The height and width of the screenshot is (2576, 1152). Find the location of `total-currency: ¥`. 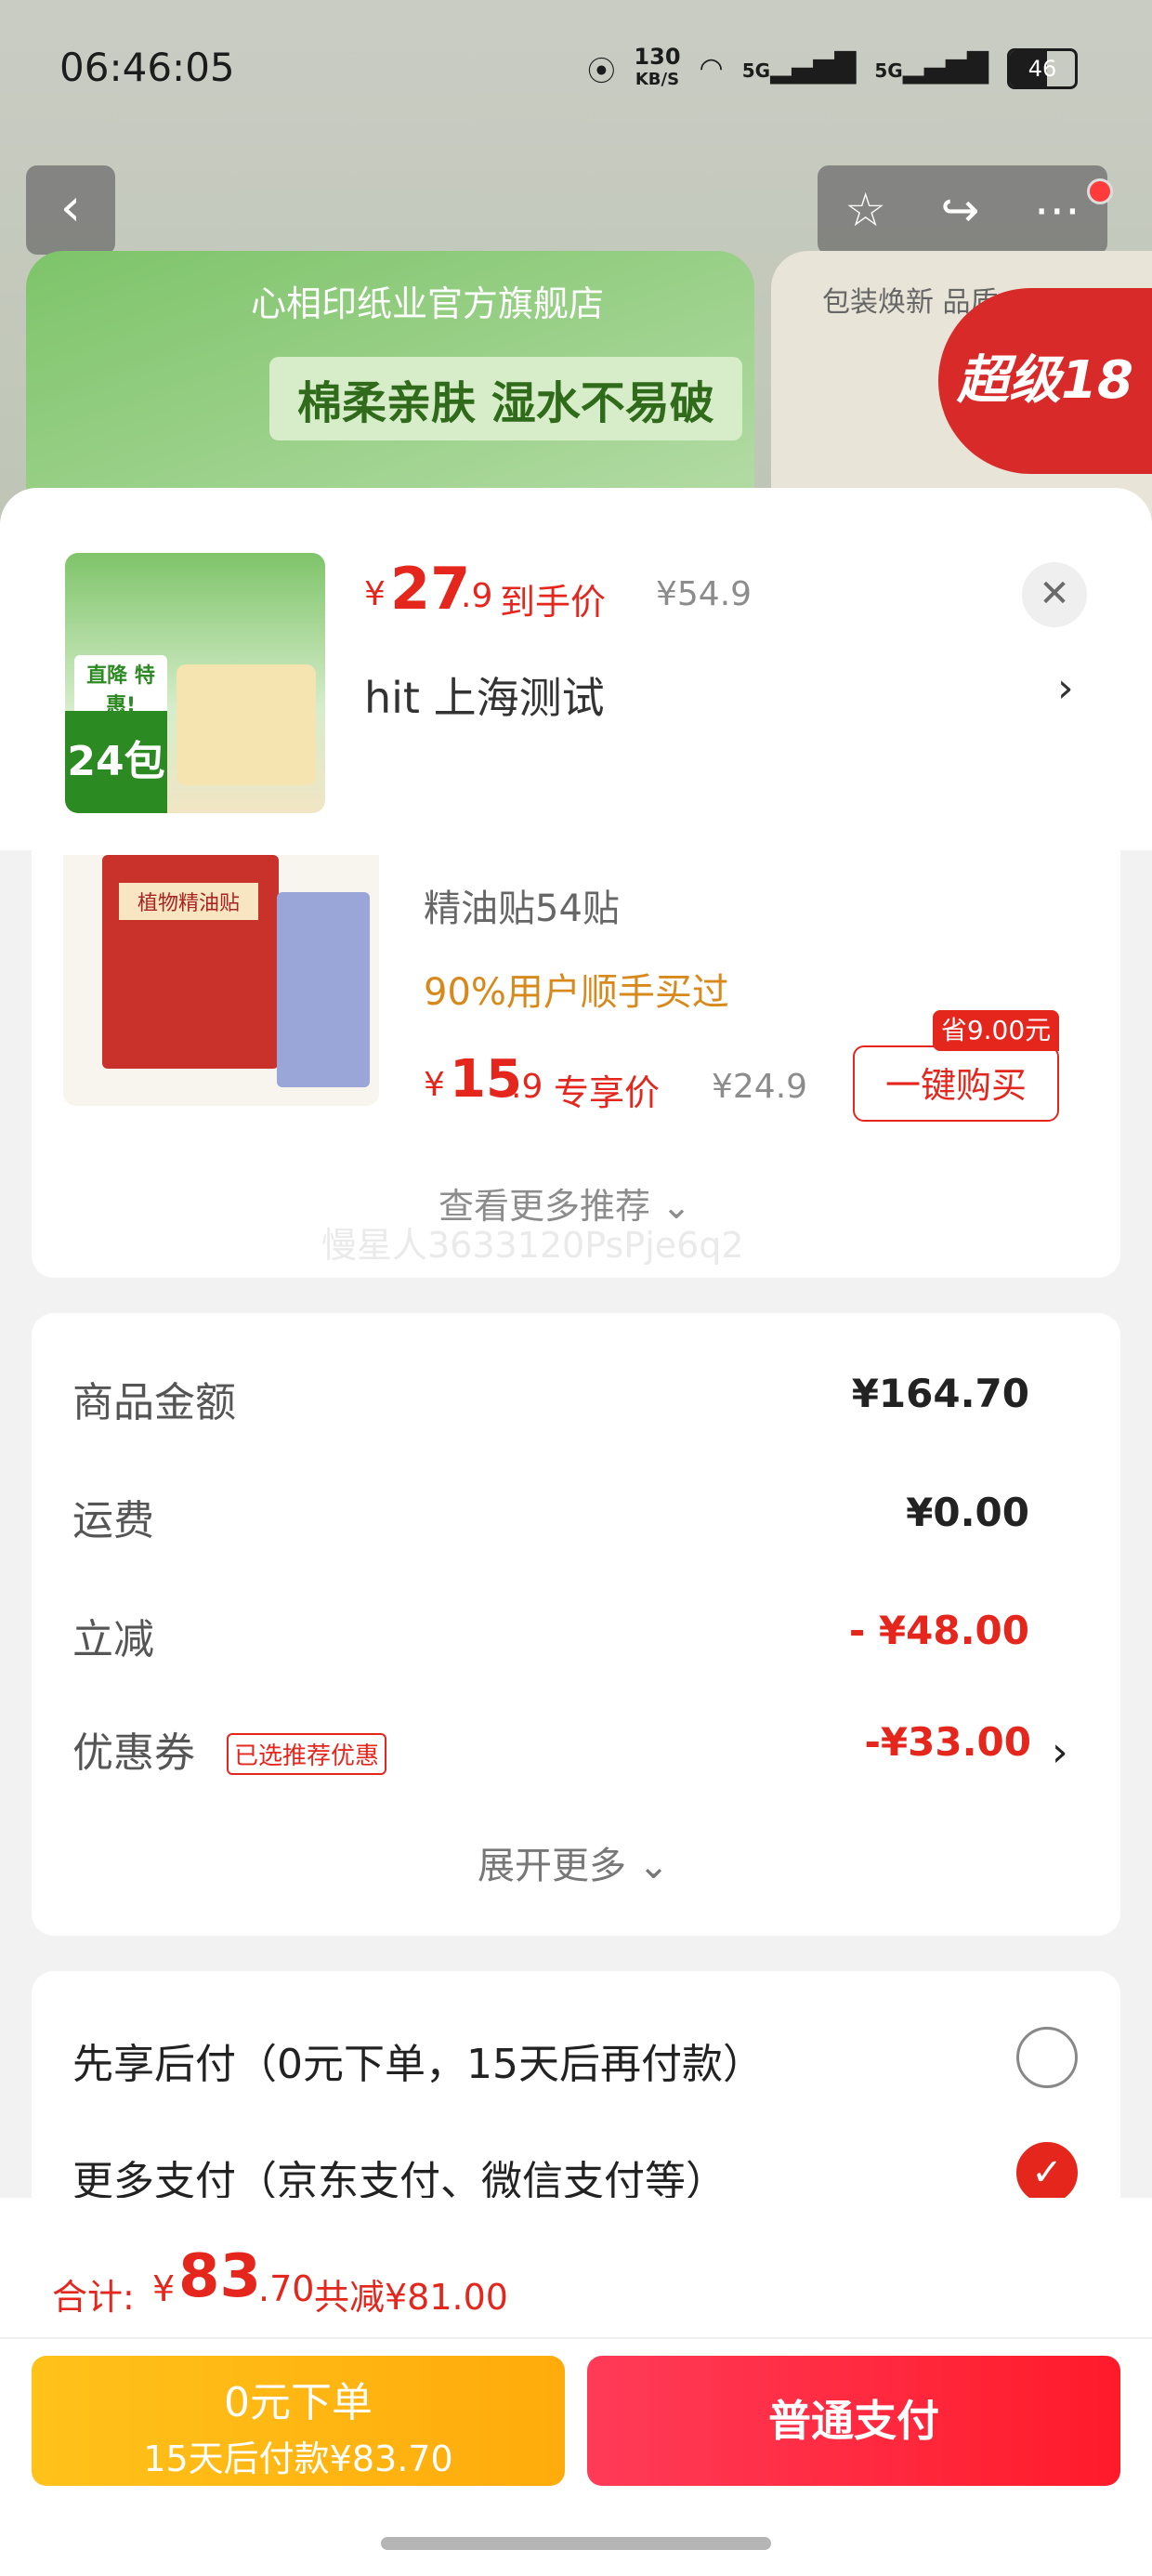

total-currency: ¥ is located at coordinates (164, 2288).